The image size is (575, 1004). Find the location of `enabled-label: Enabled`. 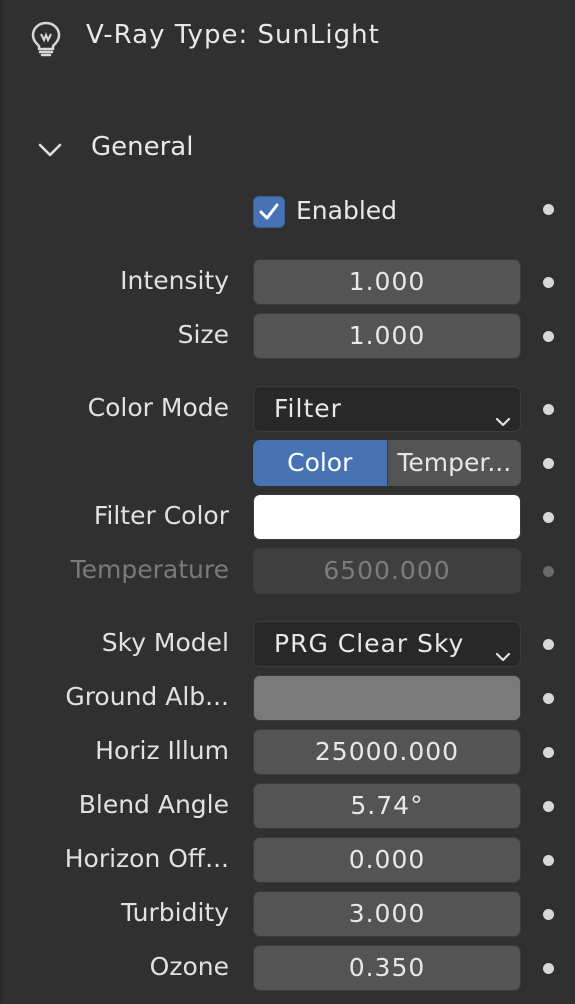

enabled-label: Enabled is located at coordinates (347, 210).